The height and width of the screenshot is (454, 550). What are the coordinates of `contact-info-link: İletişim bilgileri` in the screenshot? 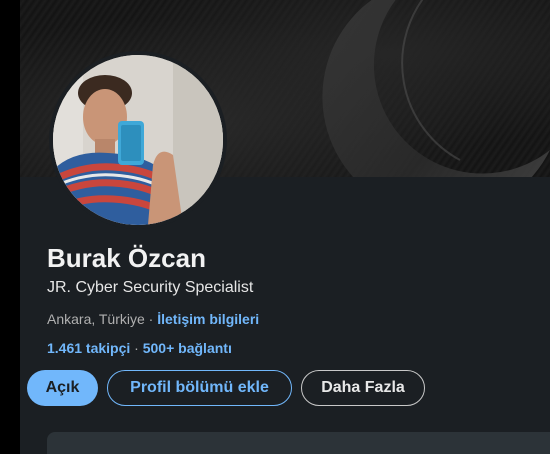 It's located at (208, 319).